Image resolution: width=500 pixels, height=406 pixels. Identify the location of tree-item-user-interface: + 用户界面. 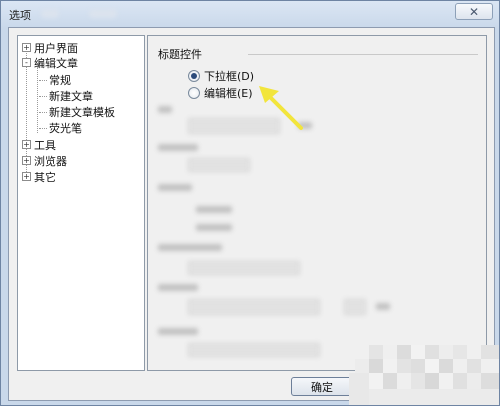
(50, 47).